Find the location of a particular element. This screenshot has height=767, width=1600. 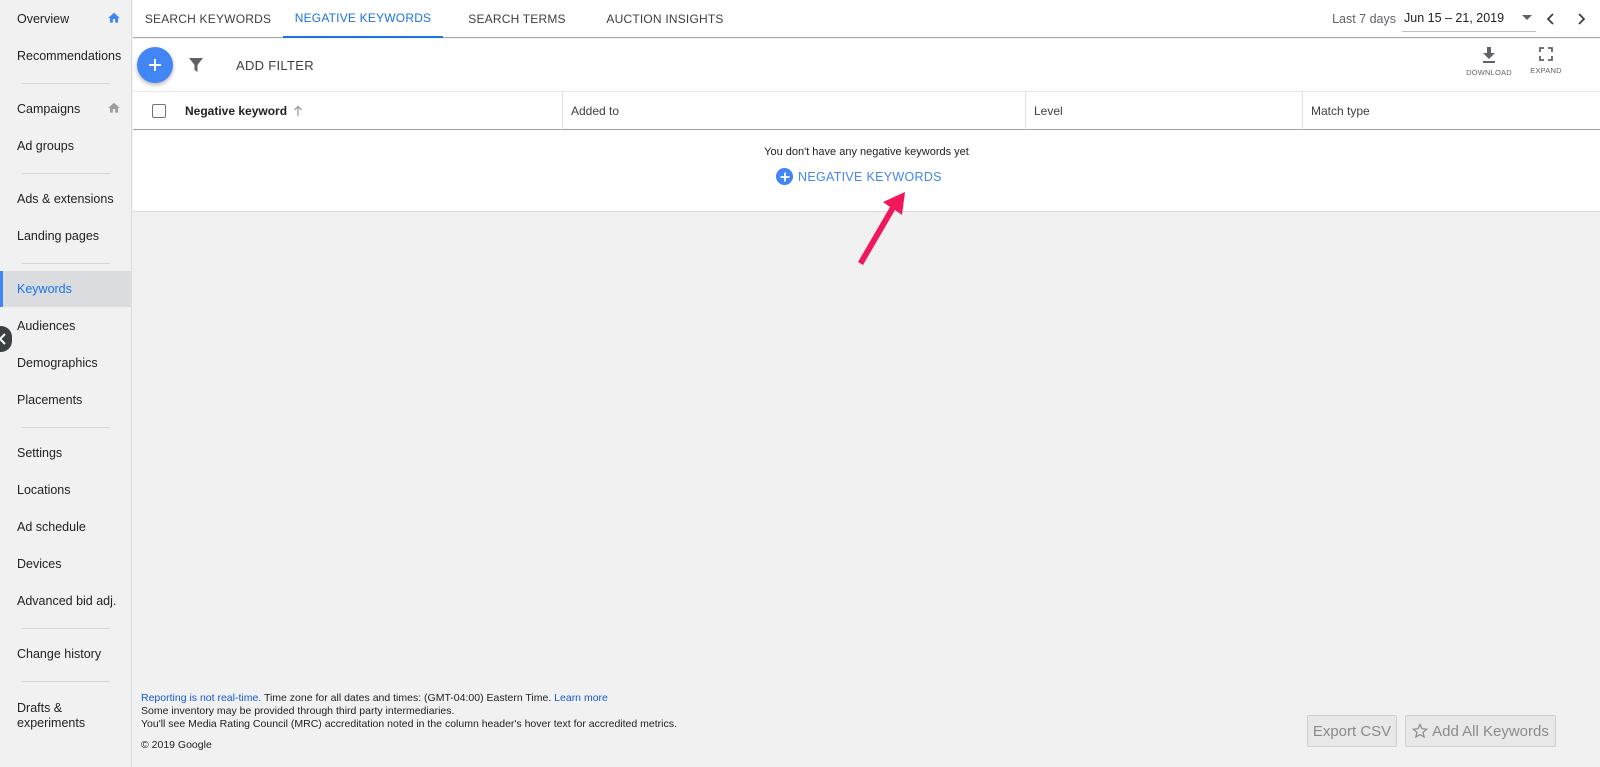

sidebar-item-ad-groups: Ad groups is located at coordinates (65, 146).